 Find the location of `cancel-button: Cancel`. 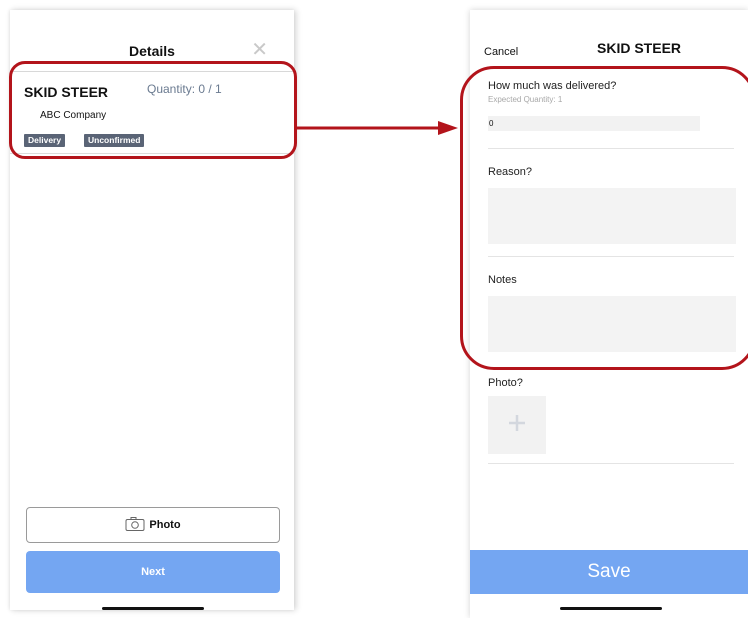

cancel-button: Cancel is located at coordinates (501, 52).